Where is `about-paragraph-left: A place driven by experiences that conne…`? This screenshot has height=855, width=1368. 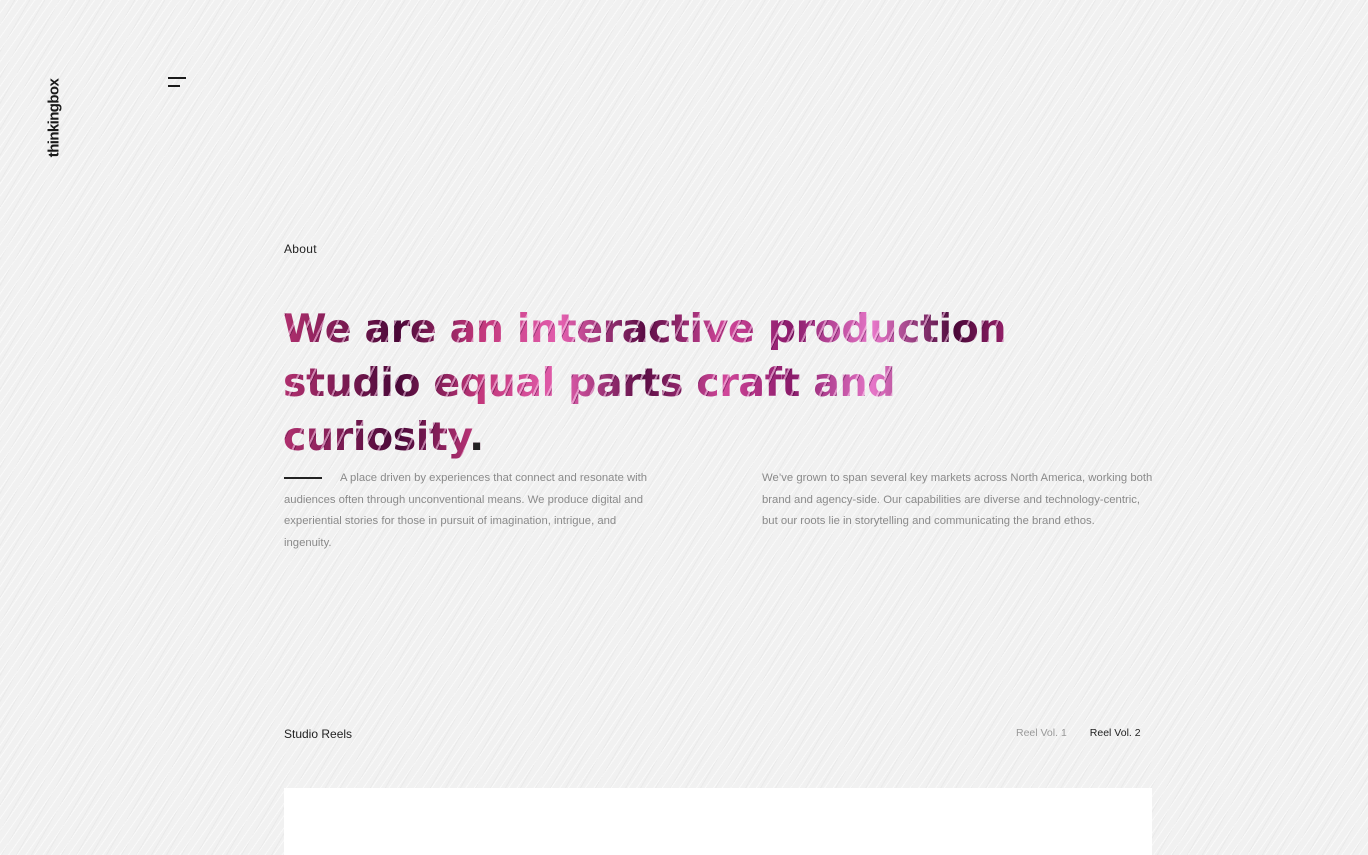 about-paragraph-left: A place driven by experiences that conne… is located at coordinates (466, 511).